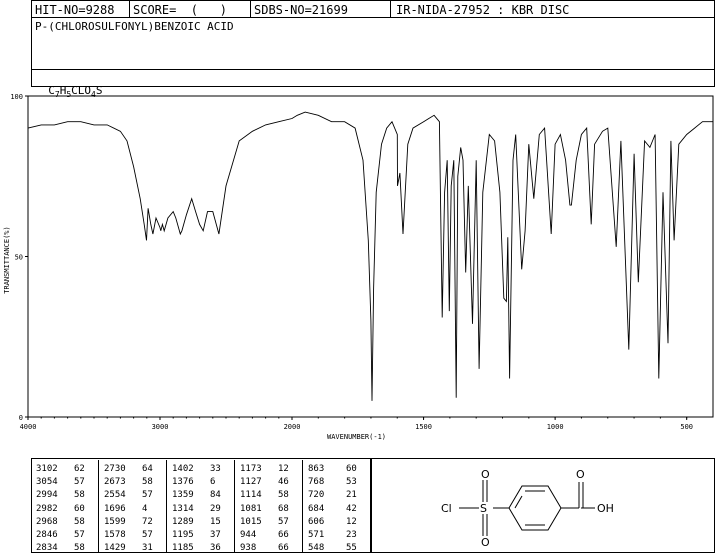 This screenshot has height=553, width=715. What do you see at coordinates (351, 548) in the screenshot?
I see `peak-transmittance: 55` at bounding box center [351, 548].